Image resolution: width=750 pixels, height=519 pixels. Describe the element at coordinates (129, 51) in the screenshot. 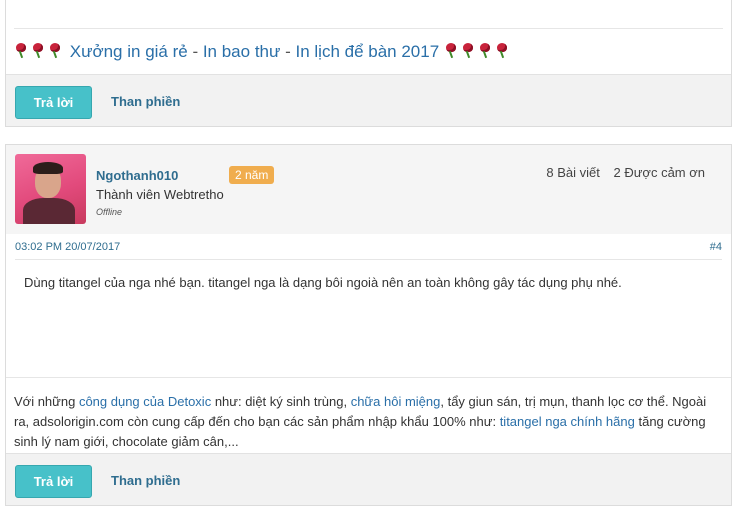

I see `signature-link-xuong-in: Xưởng in giá rẻ` at that location.